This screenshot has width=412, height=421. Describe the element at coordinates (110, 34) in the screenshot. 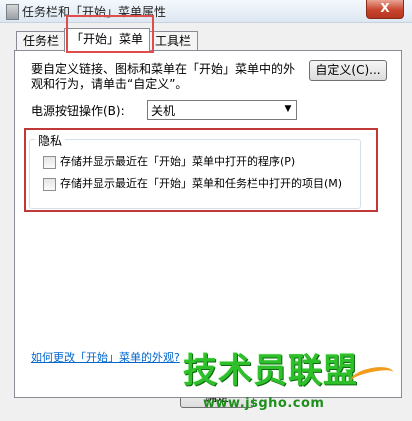

I see `tab-highlight-box` at that location.